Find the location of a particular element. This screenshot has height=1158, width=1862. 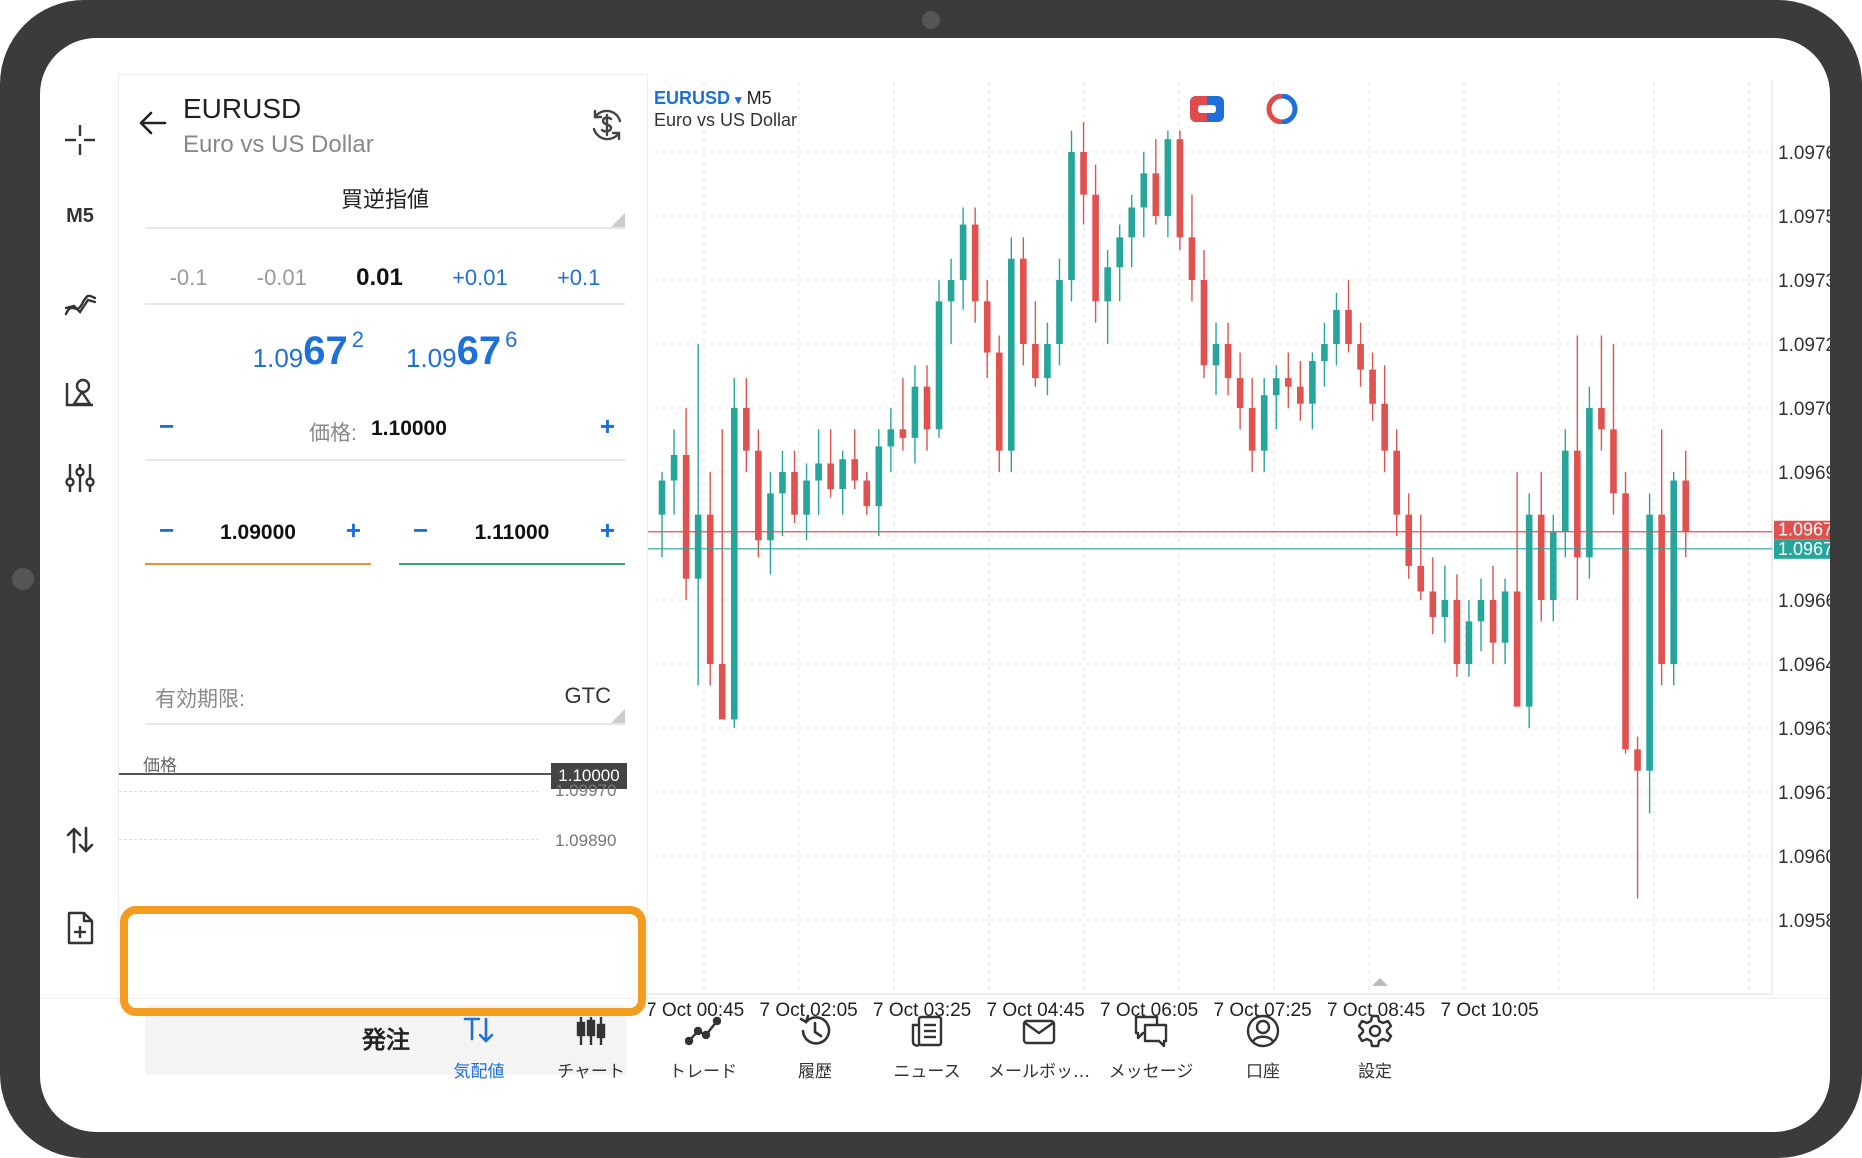

timeframe-button: M5 is located at coordinates (80, 216).